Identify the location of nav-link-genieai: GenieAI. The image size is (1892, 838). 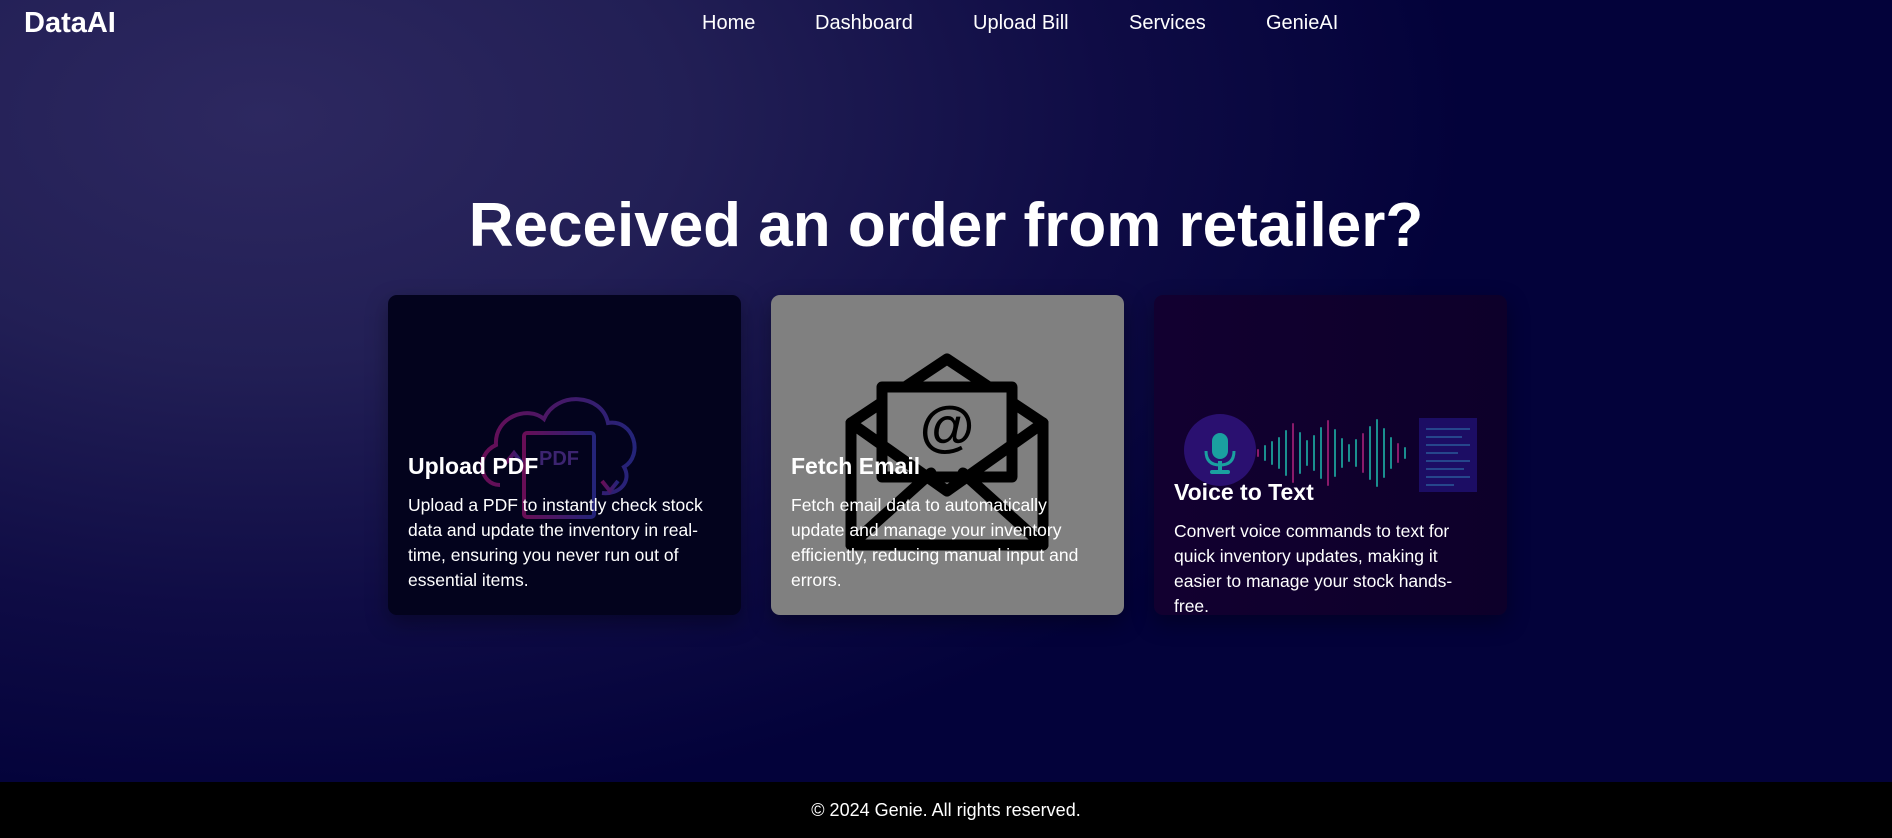
(1302, 23).